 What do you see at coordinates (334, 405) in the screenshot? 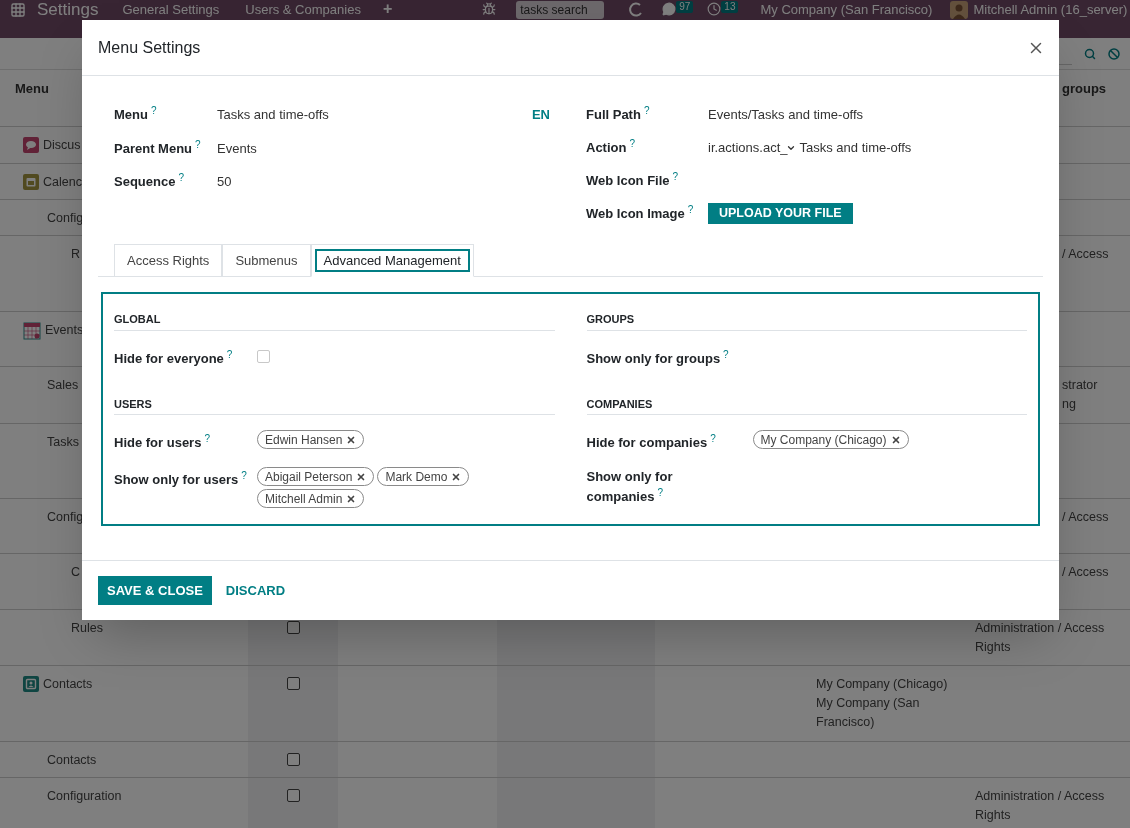
I see `section-heading: USERS` at bounding box center [334, 405].